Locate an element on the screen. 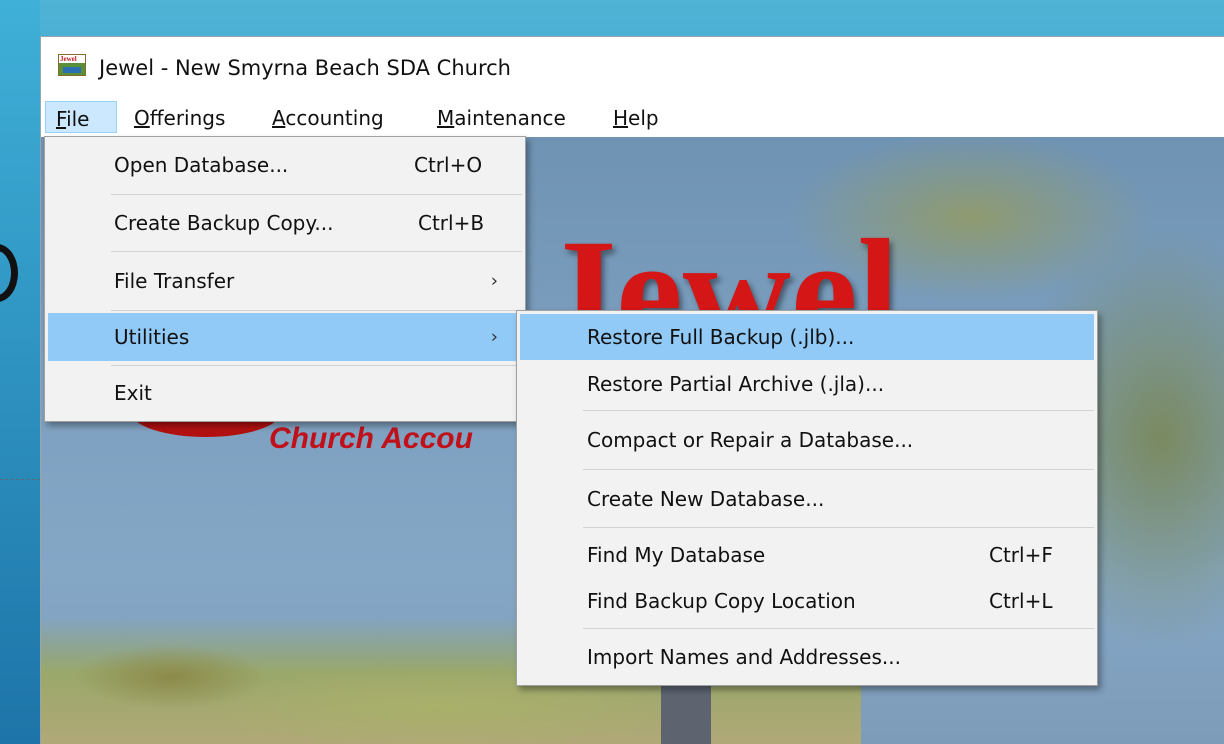 Image resolution: width=1224 pixels, height=744 pixels. menu-item-utilities: Utilities › is located at coordinates (285, 337).